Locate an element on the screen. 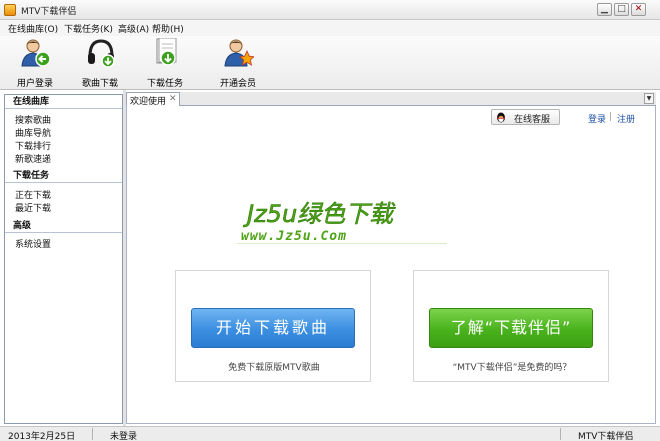 The image size is (660, 441). user-login-button: 用户登录 is located at coordinates (35, 63).